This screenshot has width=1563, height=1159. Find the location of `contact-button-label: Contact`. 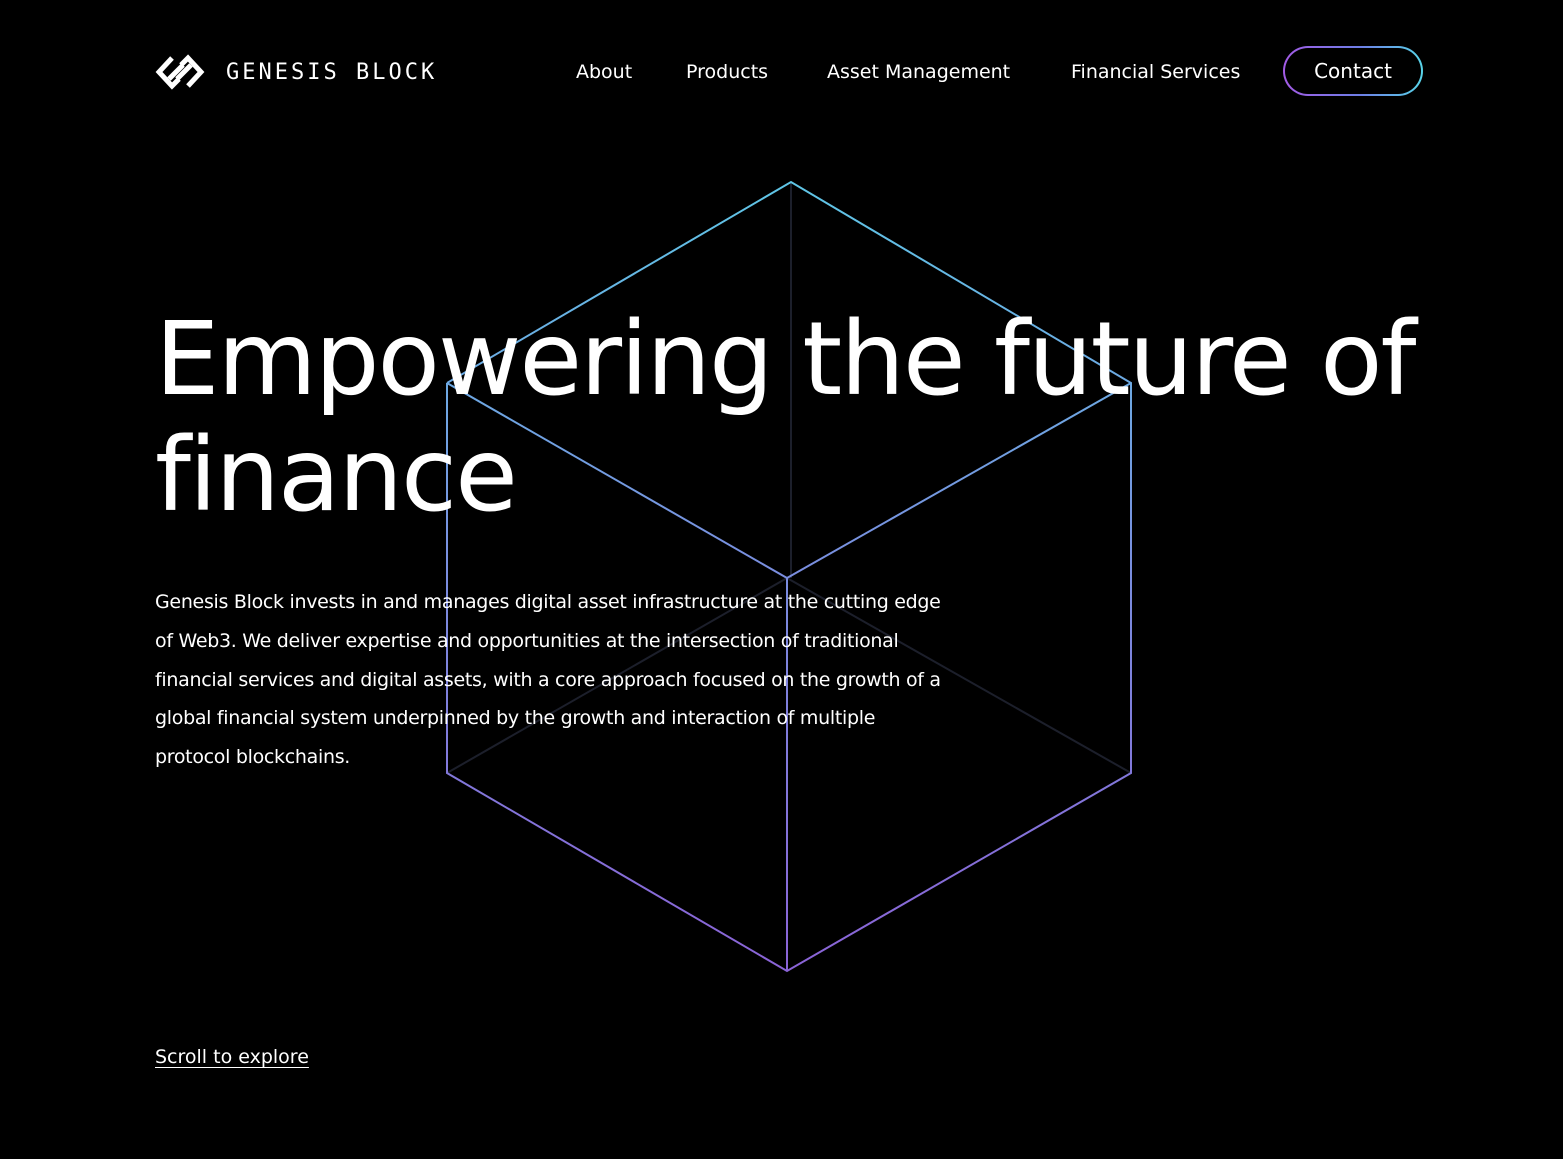

contact-button-label: Contact is located at coordinates (1353, 71).